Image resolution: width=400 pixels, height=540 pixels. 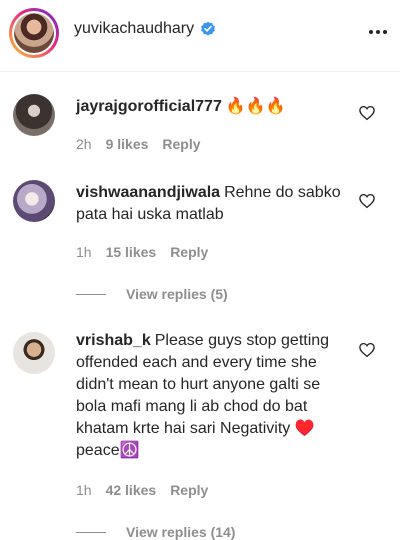 I want to click on comment-likes: 15 likes, so click(x=131, y=252).